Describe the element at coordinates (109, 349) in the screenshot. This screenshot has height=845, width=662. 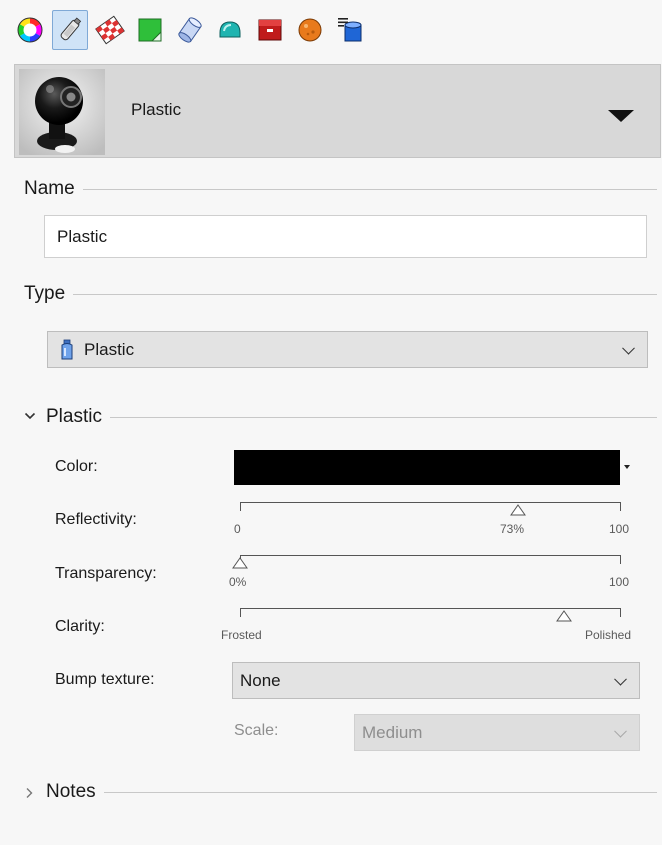
I see `type-dropdown-value: Plastic` at that location.